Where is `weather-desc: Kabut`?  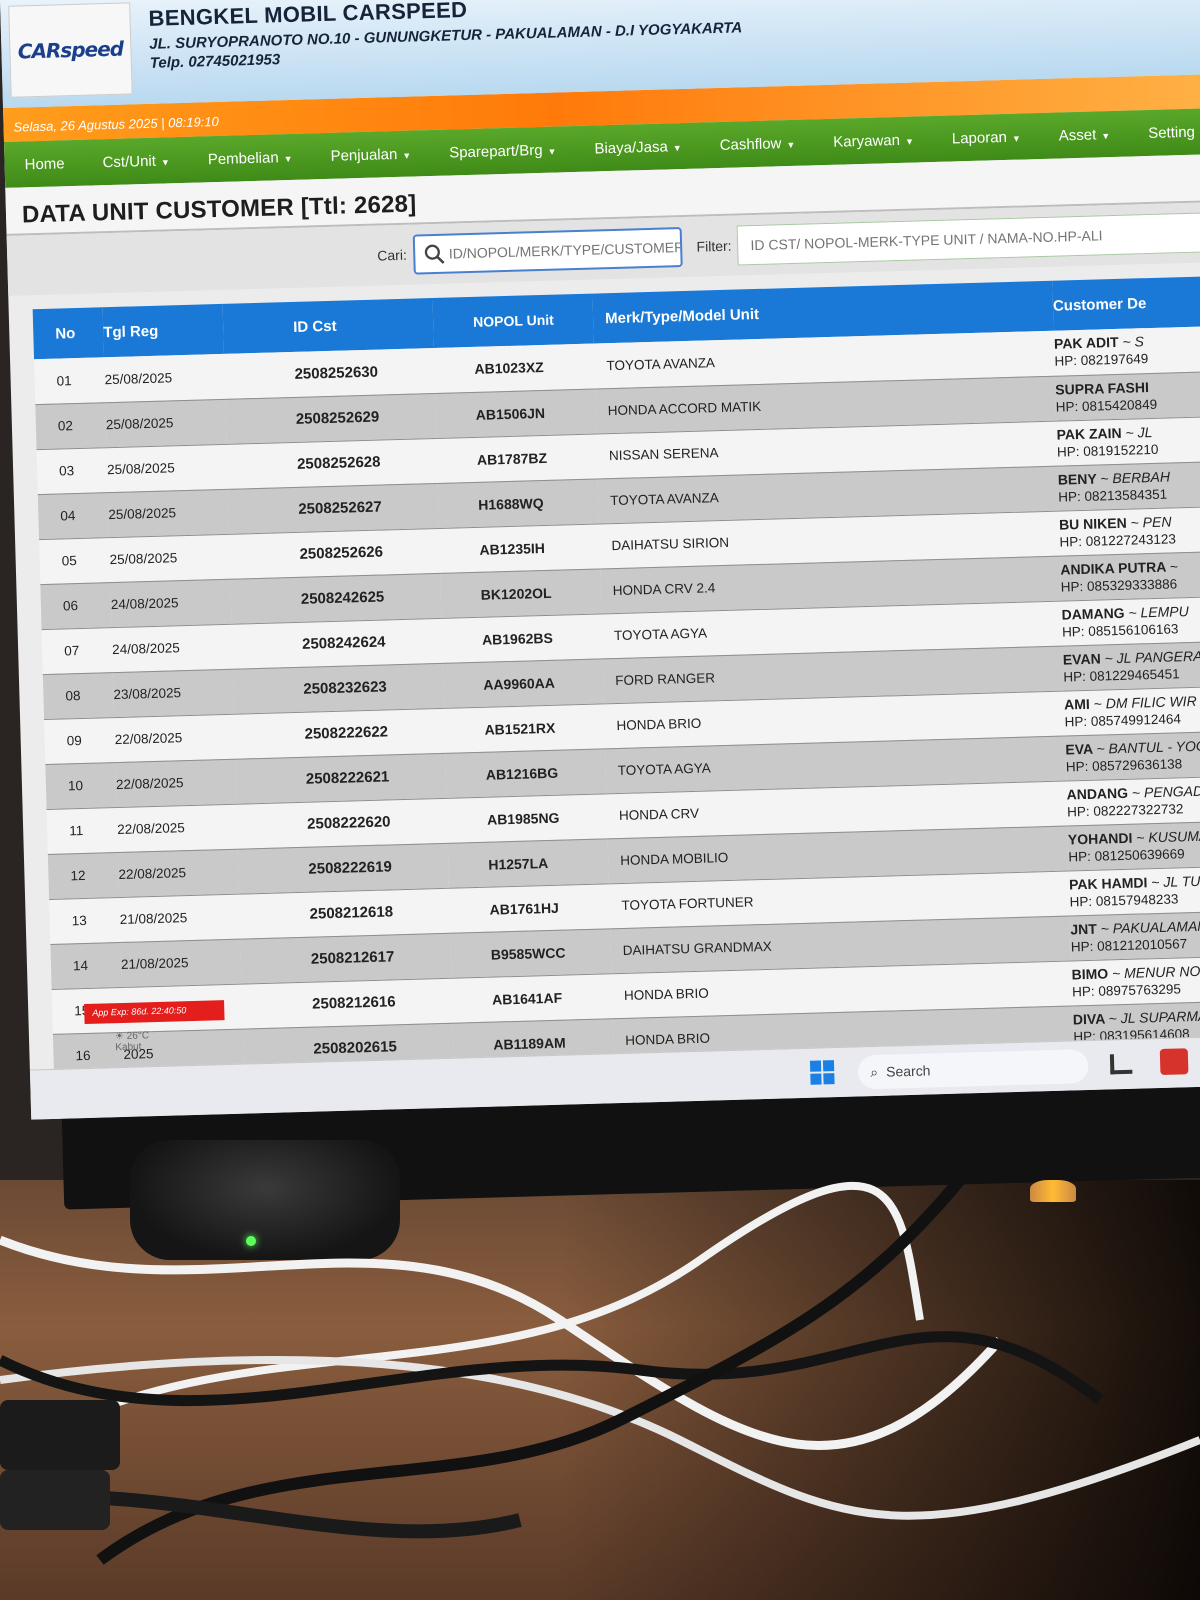 weather-desc: Kabut is located at coordinates (128, 1047).